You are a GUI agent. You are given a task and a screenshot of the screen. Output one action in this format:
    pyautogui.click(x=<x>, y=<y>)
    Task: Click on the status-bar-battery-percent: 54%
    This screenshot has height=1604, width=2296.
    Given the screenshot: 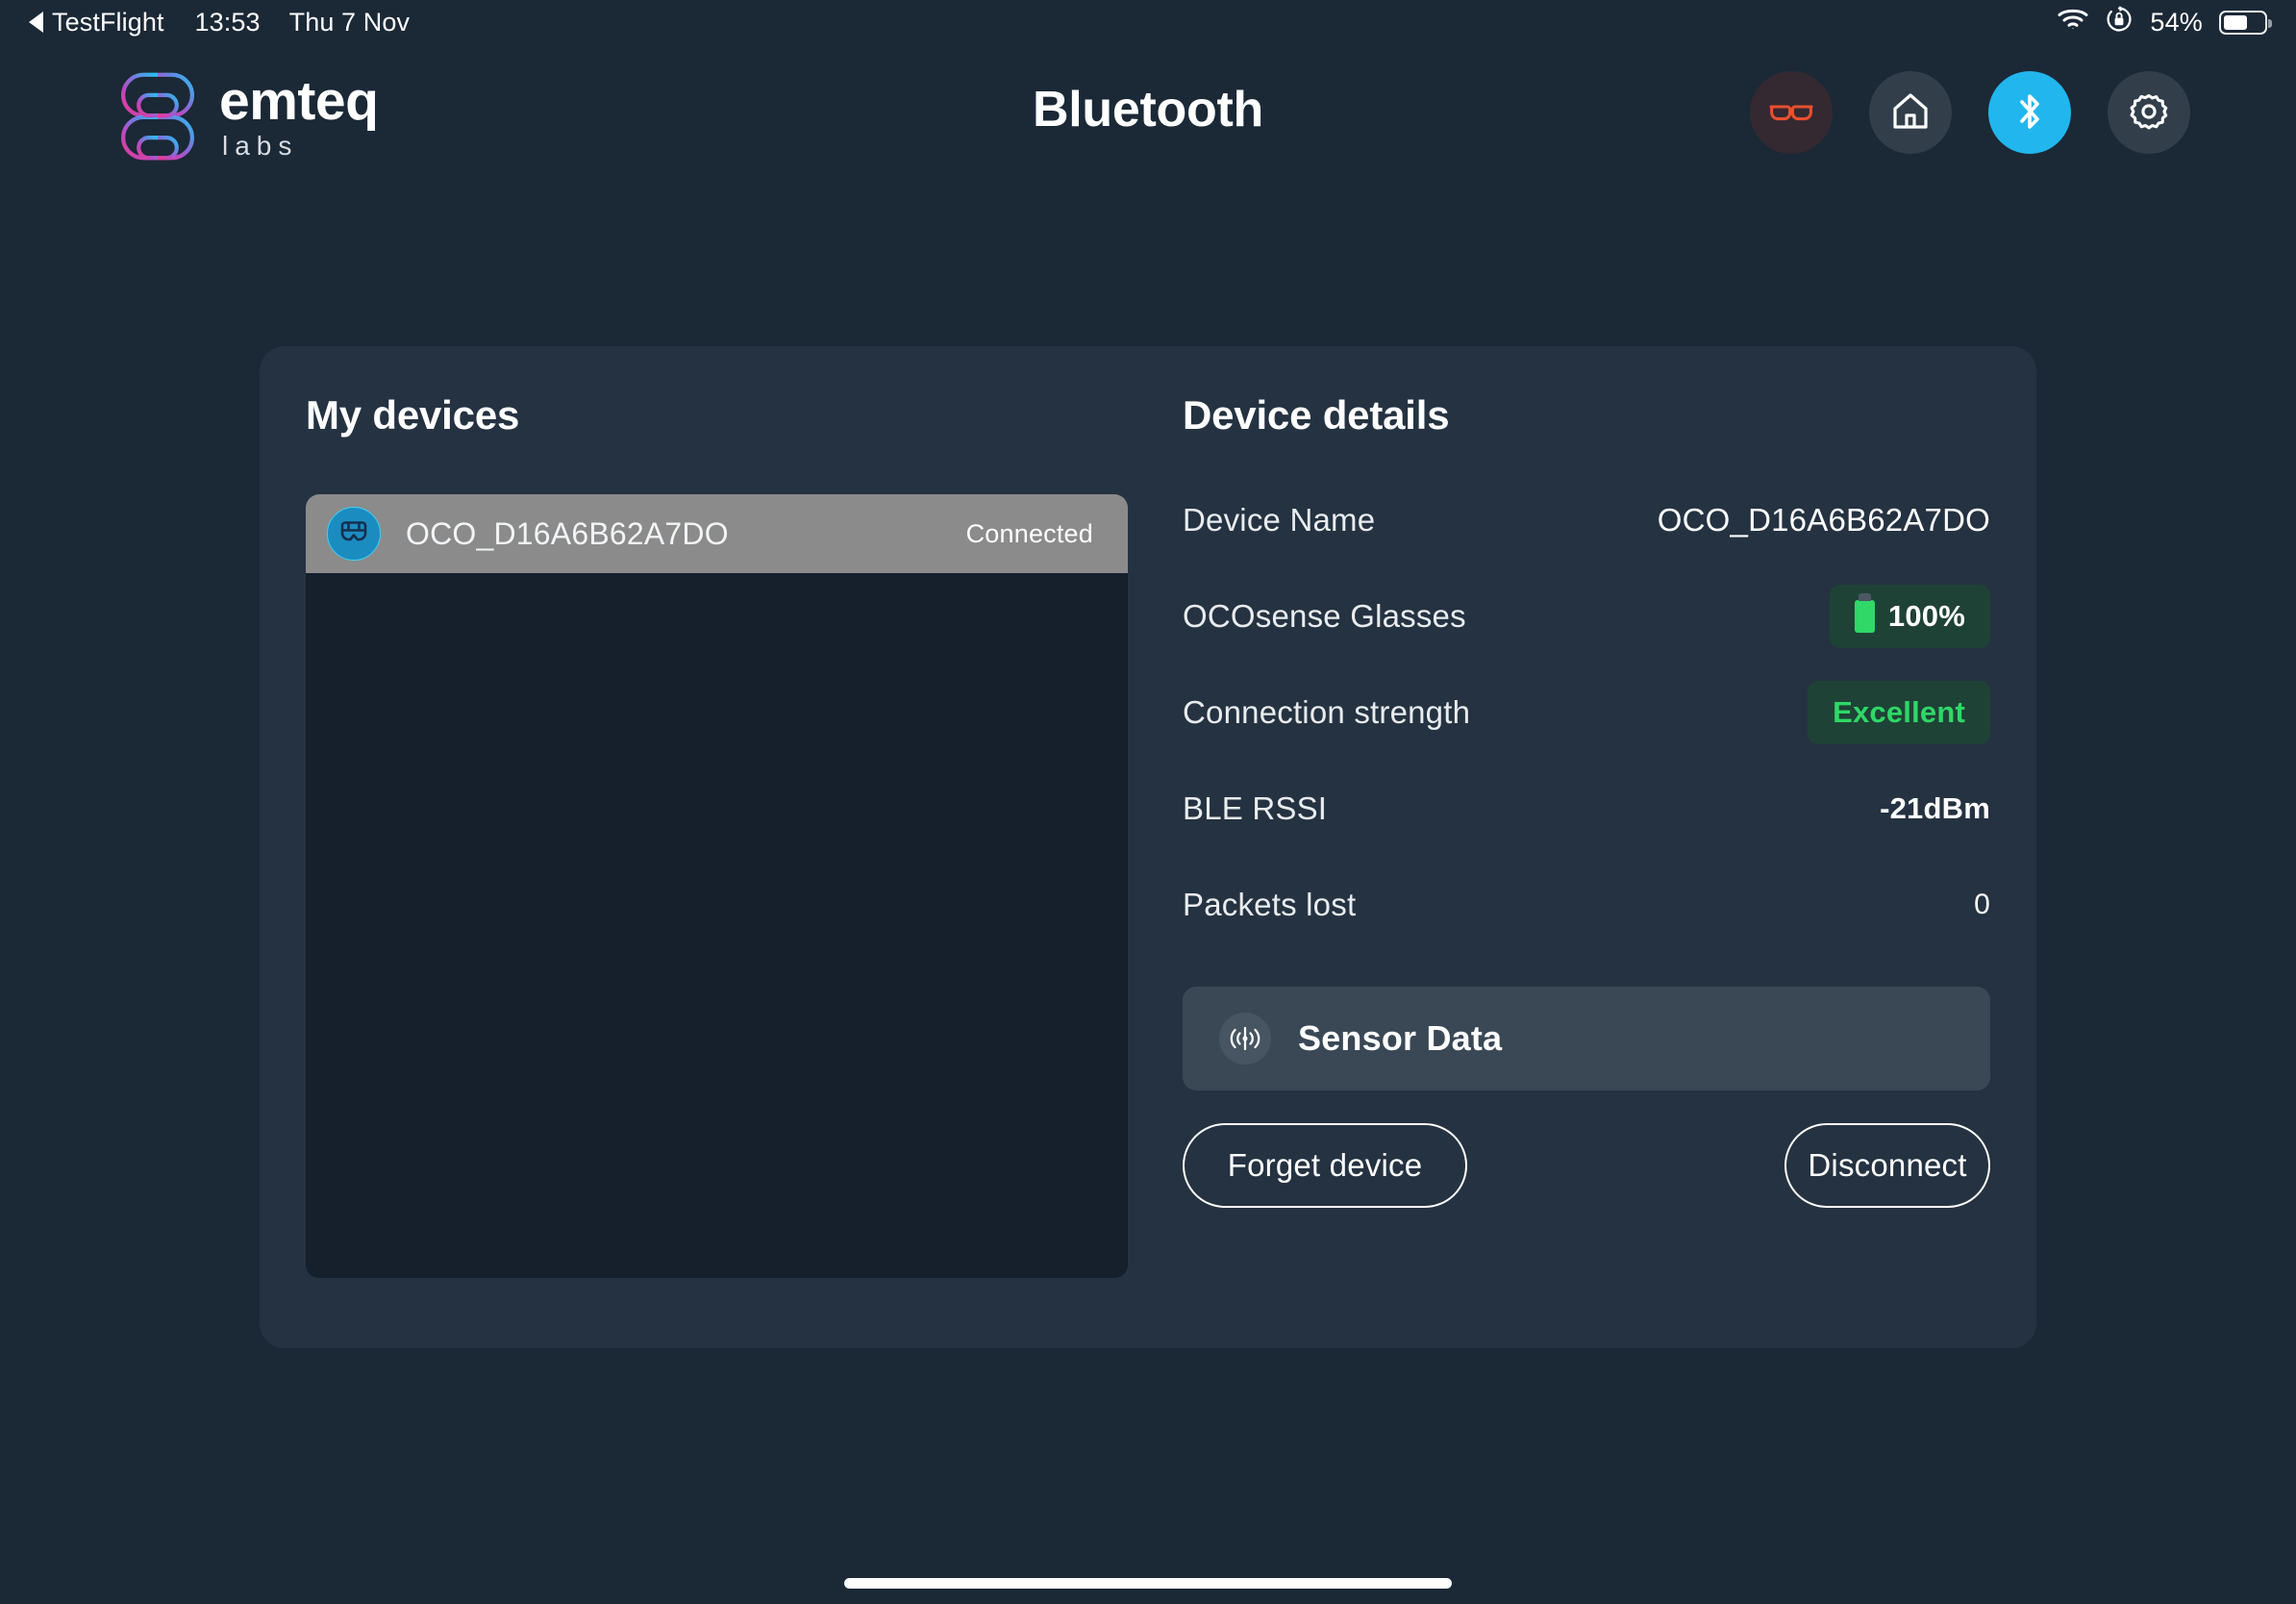 What is the action you would take?
    pyautogui.click(x=2176, y=22)
    